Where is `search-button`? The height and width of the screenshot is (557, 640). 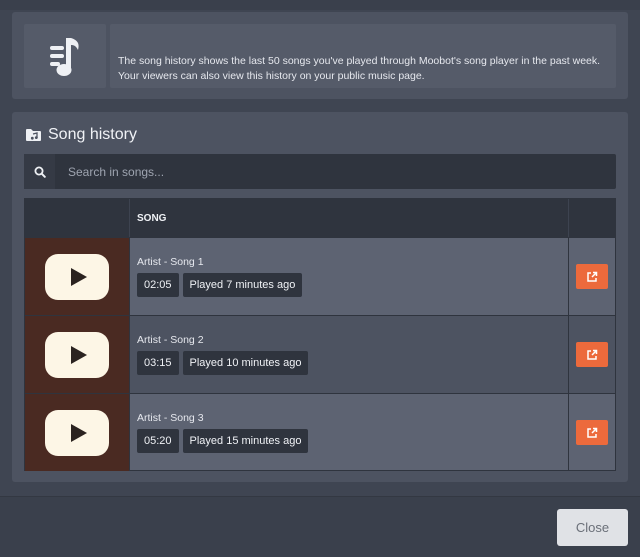 search-button is located at coordinates (39, 171).